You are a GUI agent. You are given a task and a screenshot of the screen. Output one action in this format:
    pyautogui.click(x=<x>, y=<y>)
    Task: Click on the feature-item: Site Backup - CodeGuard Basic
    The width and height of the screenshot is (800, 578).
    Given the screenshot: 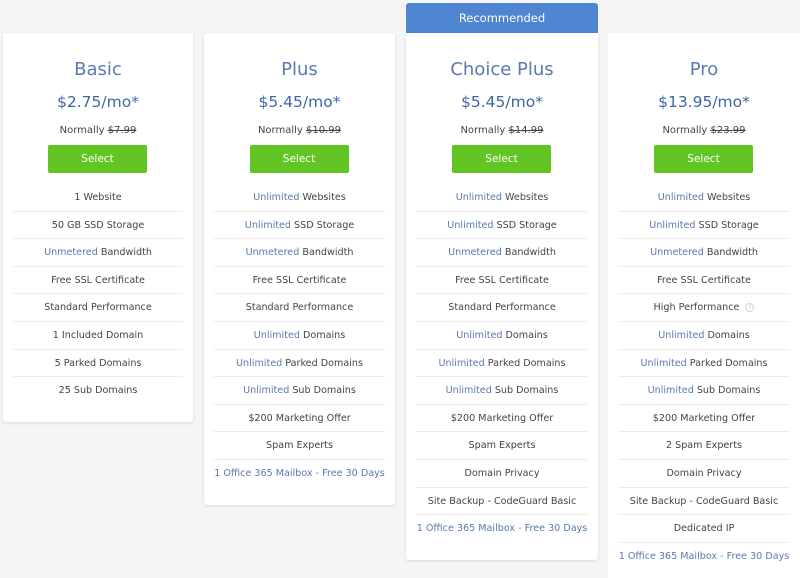 What is the action you would take?
    pyautogui.click(x=704, y=502)
    